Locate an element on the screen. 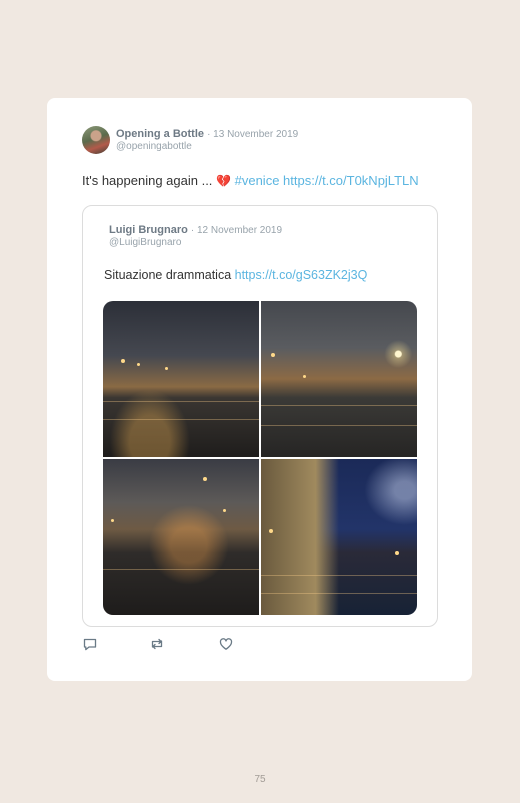  quoted-tweet-link: https://t.co/gS63ZK2j3Q is located at coordinates (301, 275).